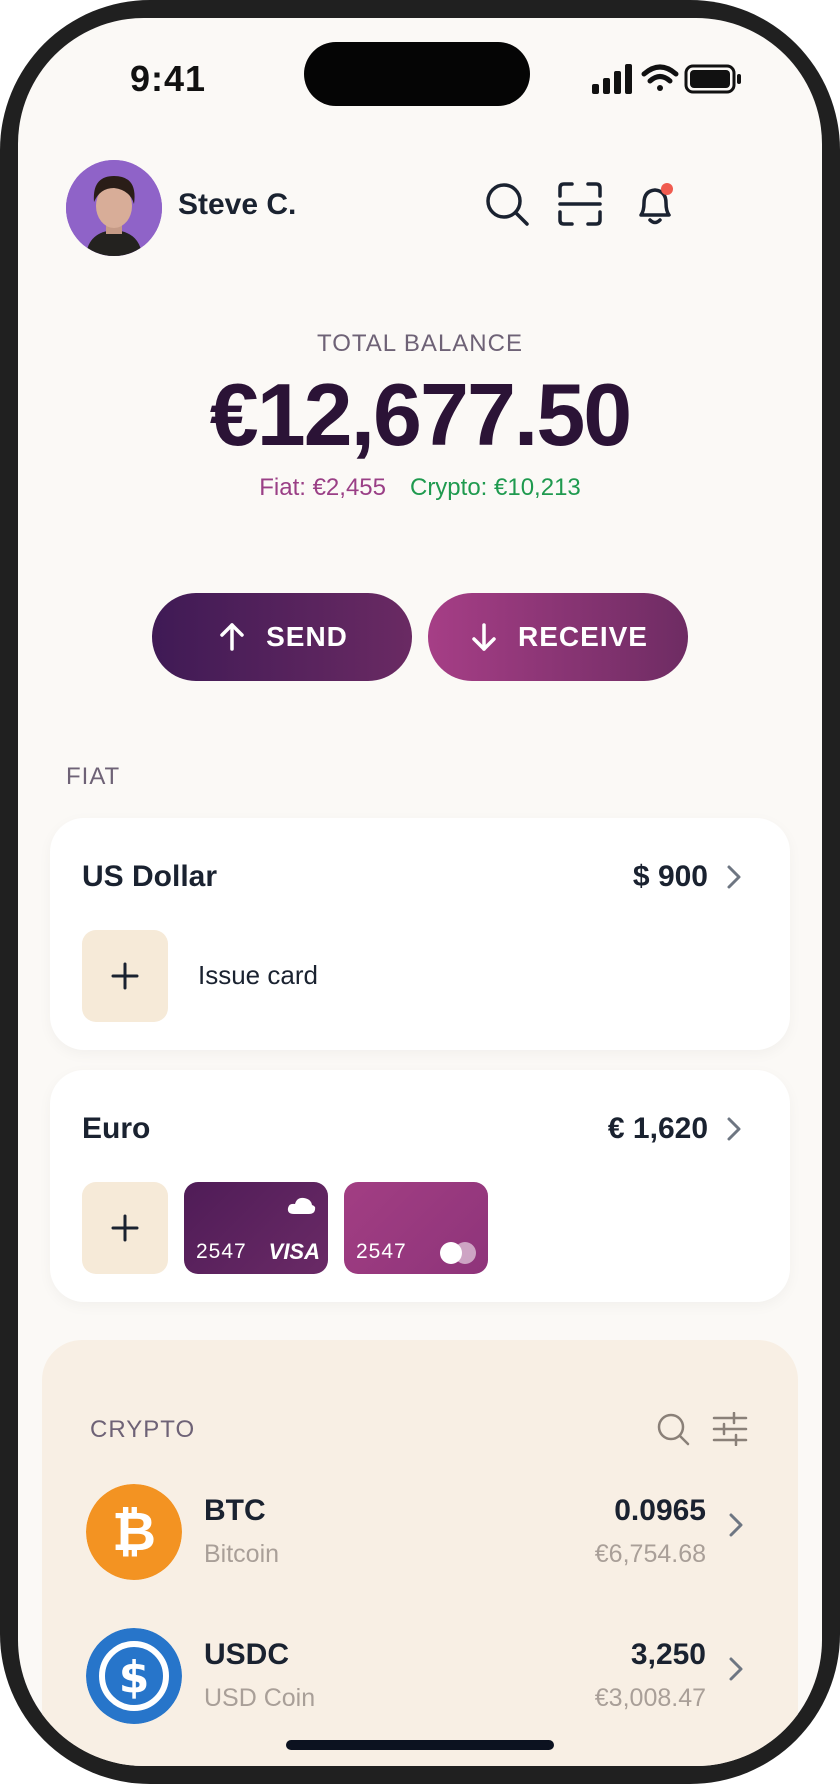 The height and width of the screenshot is (1784, 840). What do you see at coordinates (495, 487) in the screenshot?
I see `crypto-balance: Crypto: €10,213` at bounding box center [495, 487].